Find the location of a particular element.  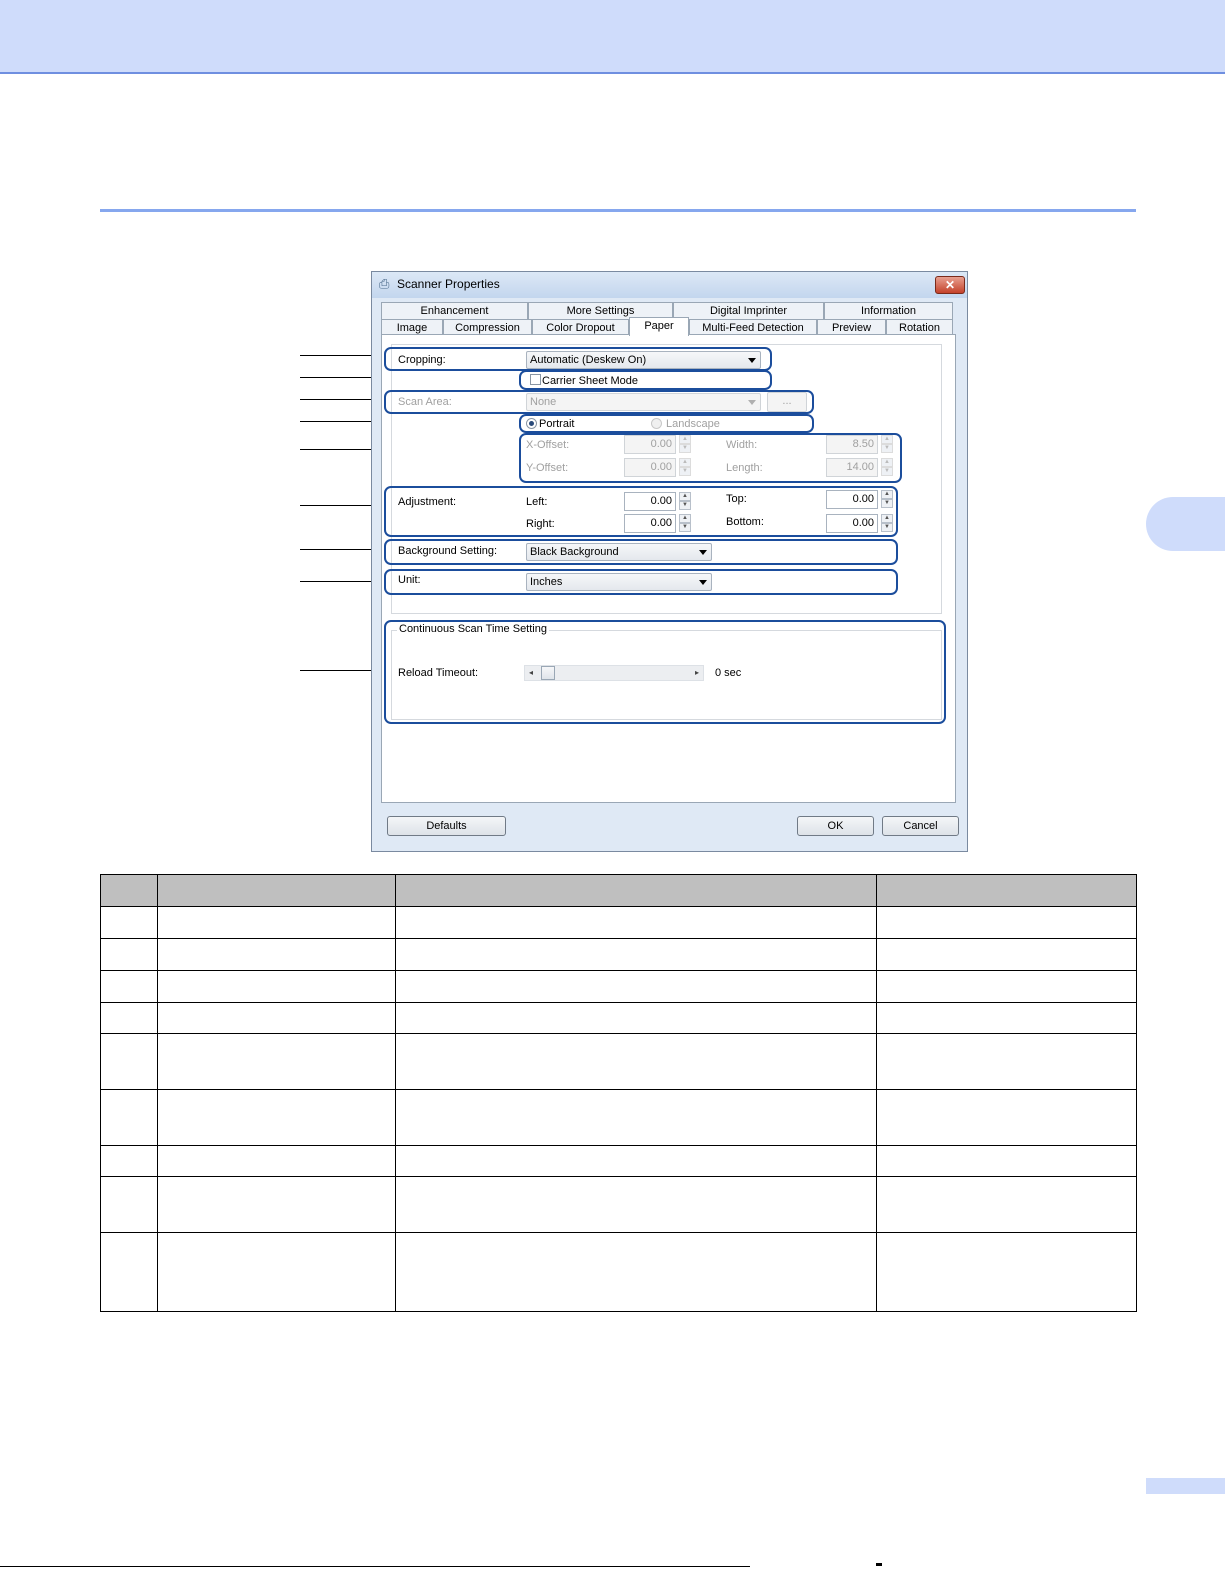

close-button: ✕ is located at coordinates (950, 285).